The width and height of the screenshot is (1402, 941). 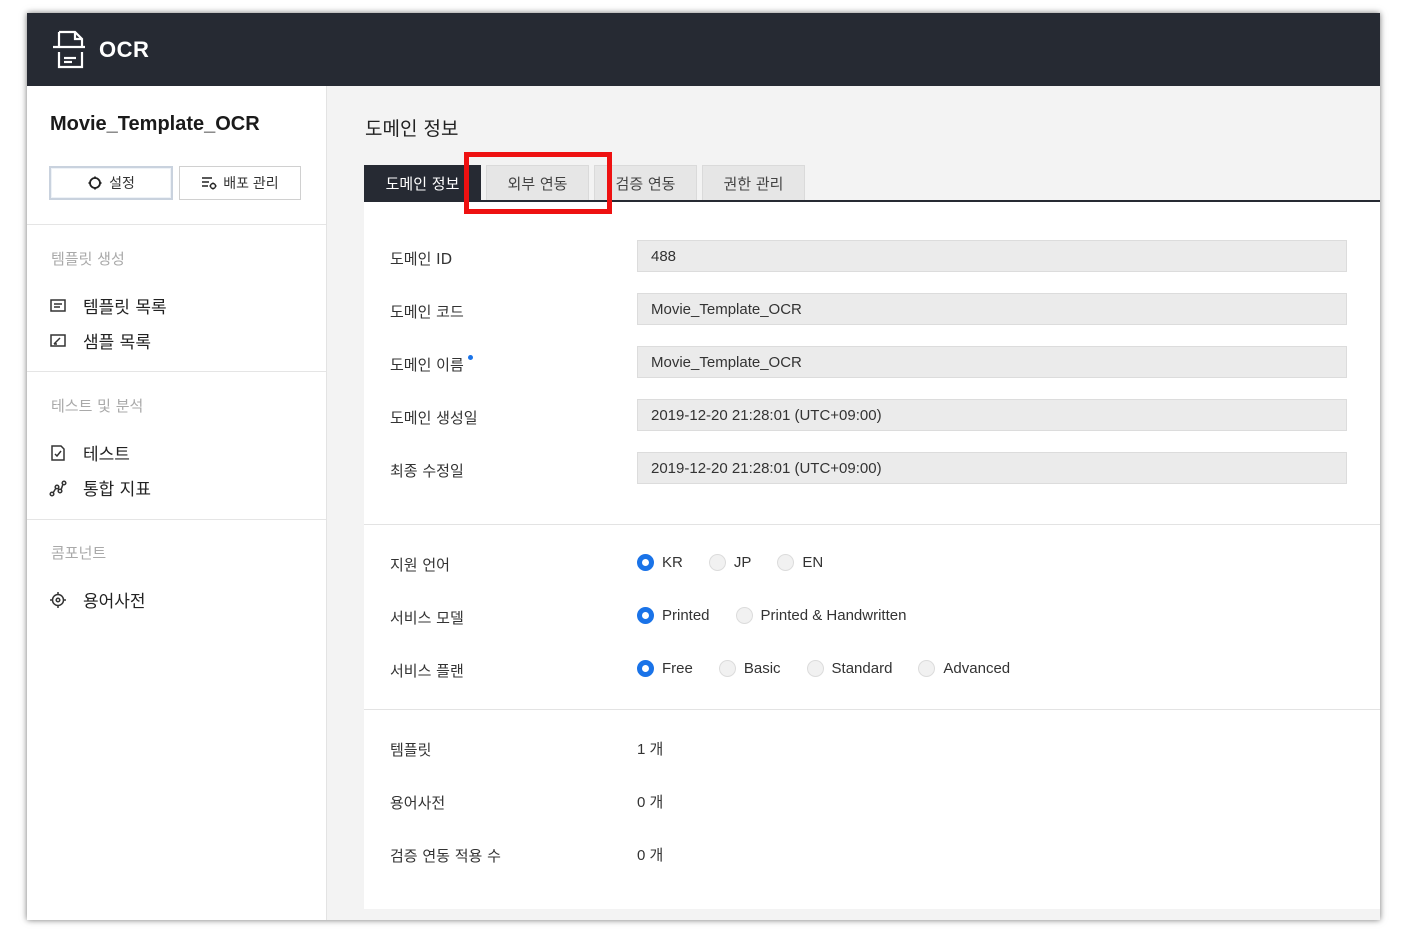 I want to click on deploy-management-button: 배포 관리, so click(x=240, y=183).